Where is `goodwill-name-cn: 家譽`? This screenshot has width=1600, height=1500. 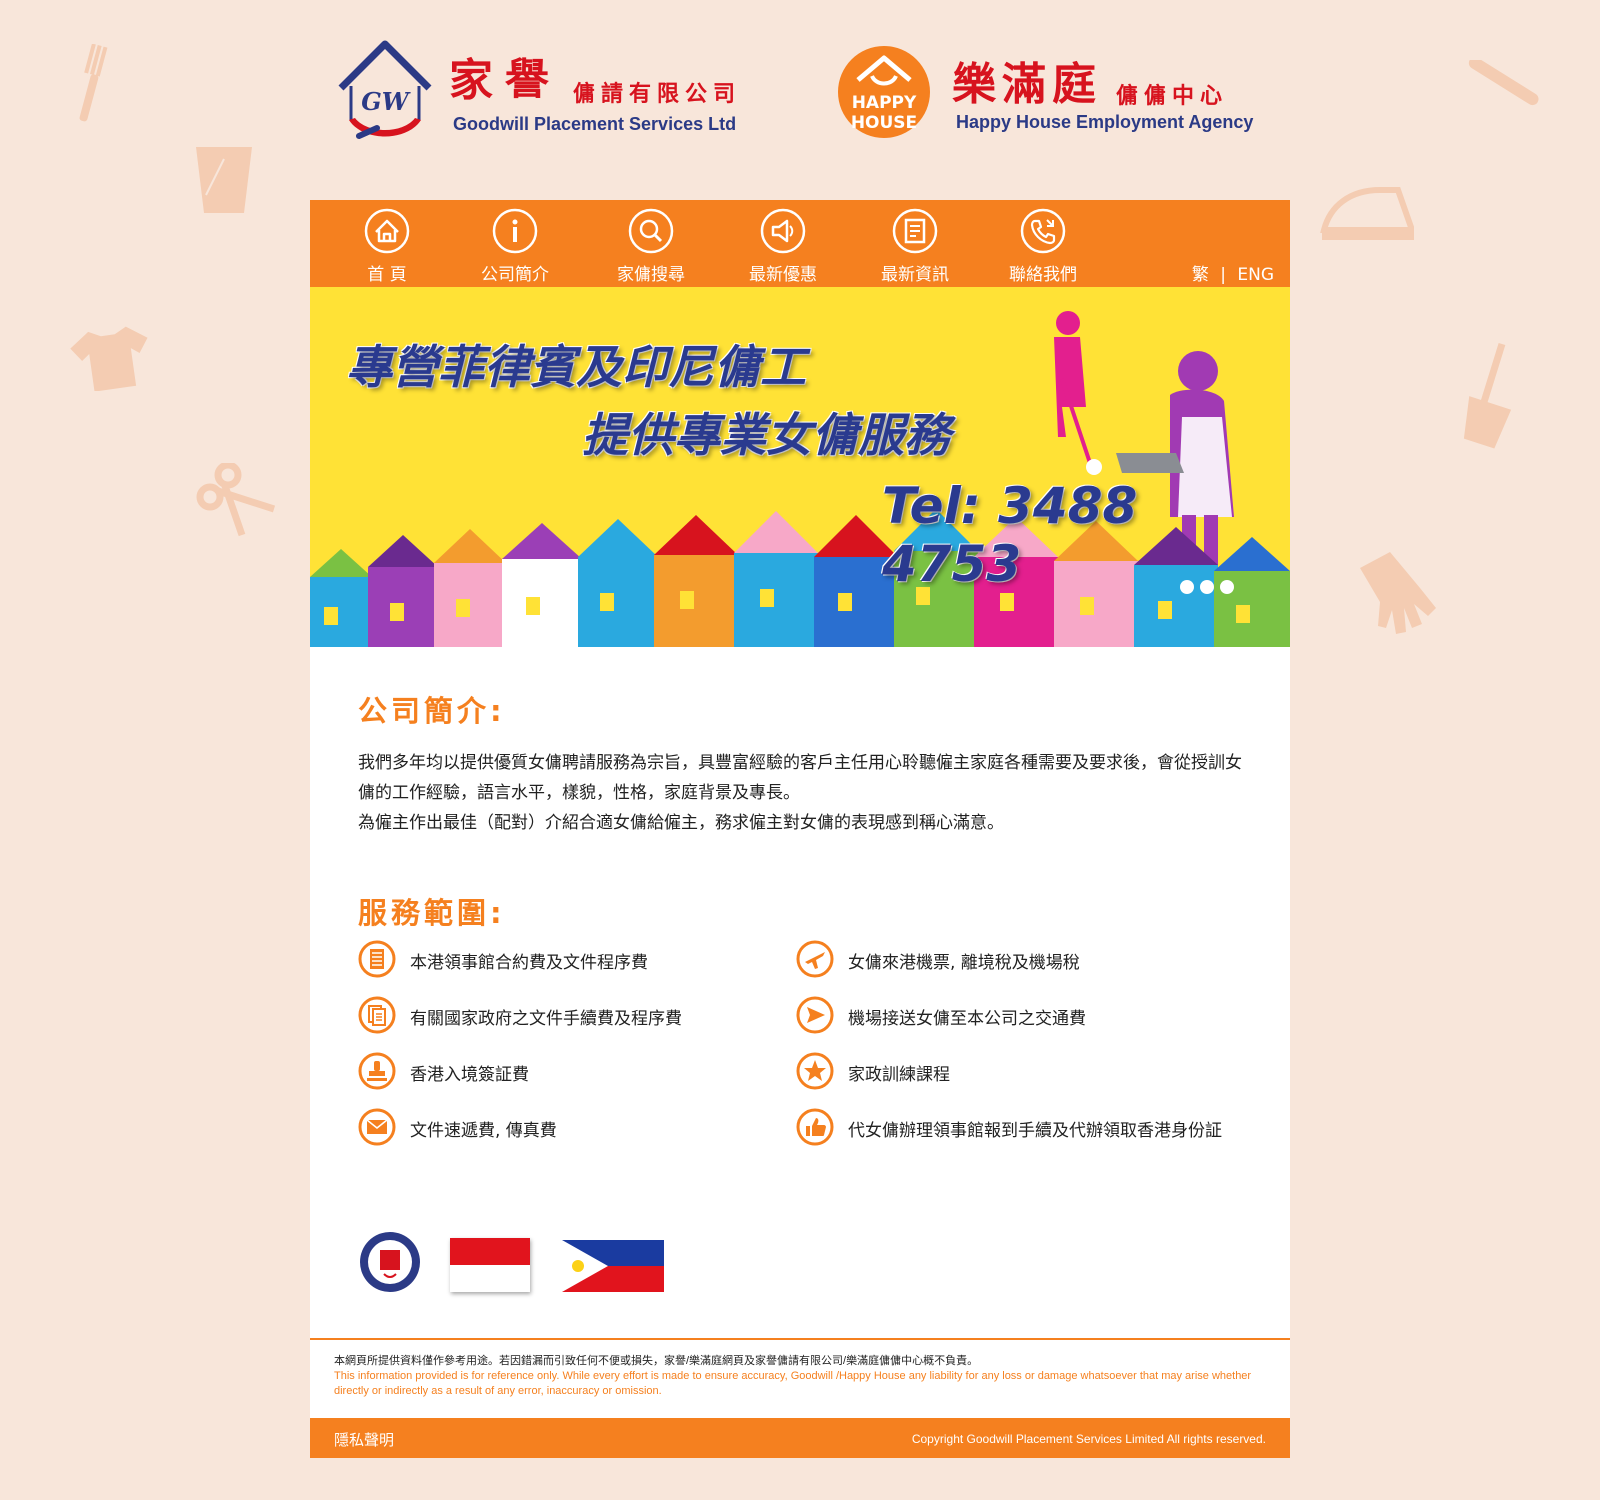 goodwill-name-cn: 家譽 is located at coordinates (505, 80).